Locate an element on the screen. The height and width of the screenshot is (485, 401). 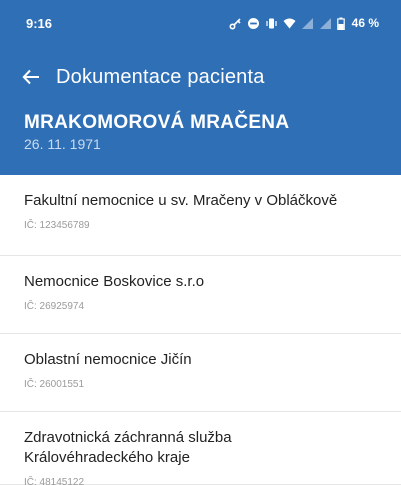
status-icons: 46 % is located at coordinates (304, 23).